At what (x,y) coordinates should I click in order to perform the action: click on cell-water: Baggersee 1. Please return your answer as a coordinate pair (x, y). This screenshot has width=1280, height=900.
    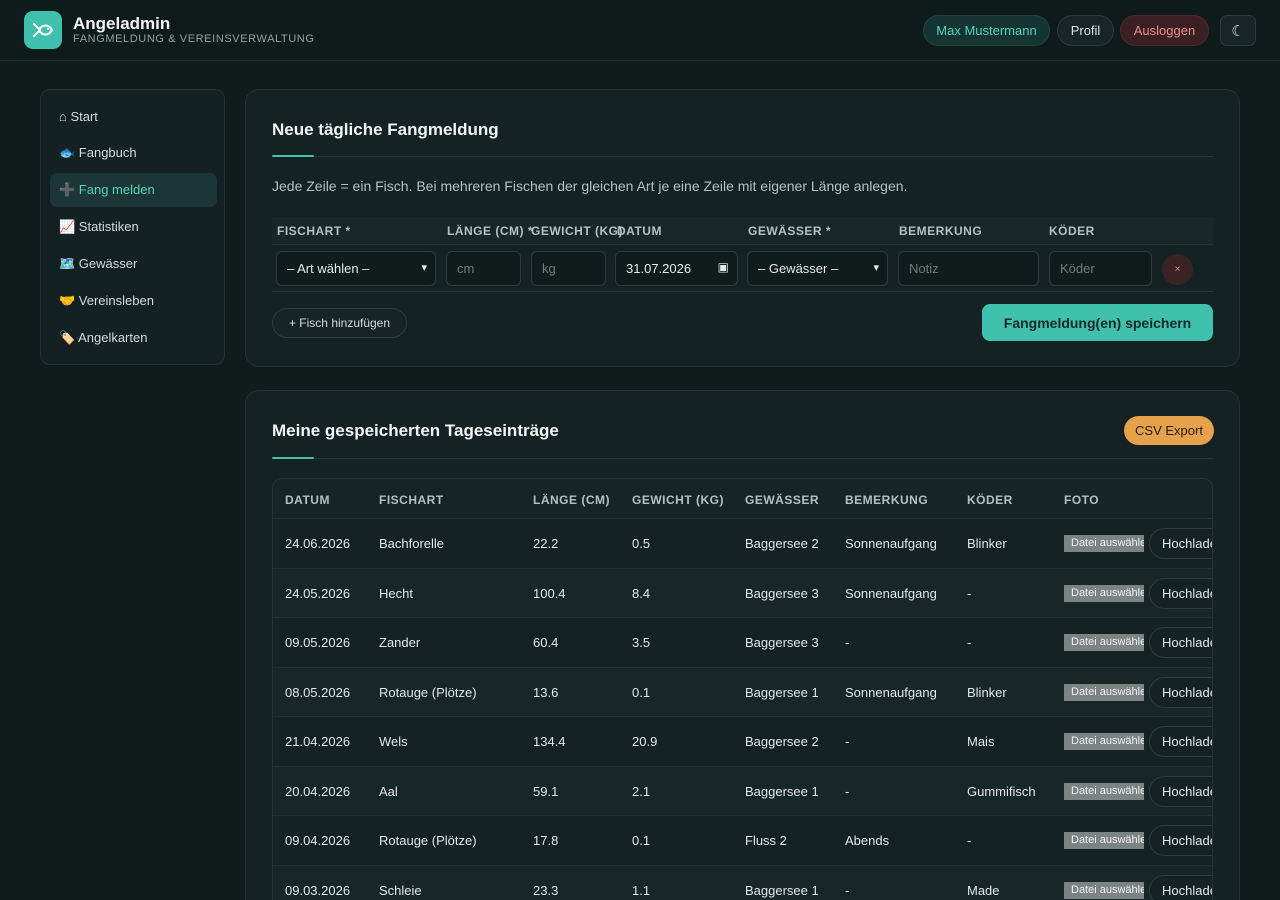
    Looking at the image, I should click on (782, 692).